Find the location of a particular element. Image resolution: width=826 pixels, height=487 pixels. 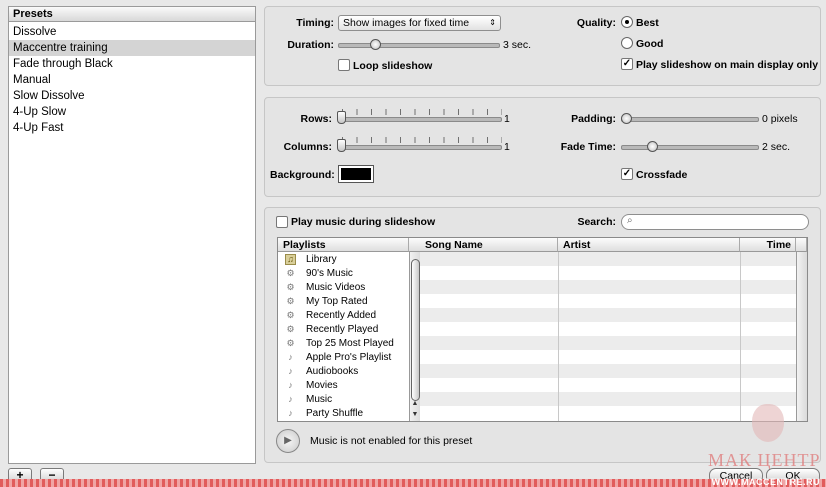

columns-value: 1 is located at coordinates (507, 147).